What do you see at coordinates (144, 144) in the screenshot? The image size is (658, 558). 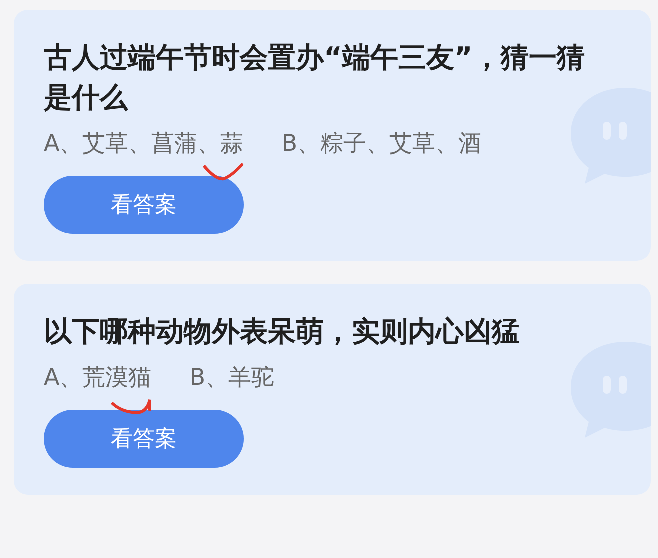 I see `answer-option: A、艾草、菖蒲、蒜` at bounding box center [144, 144].